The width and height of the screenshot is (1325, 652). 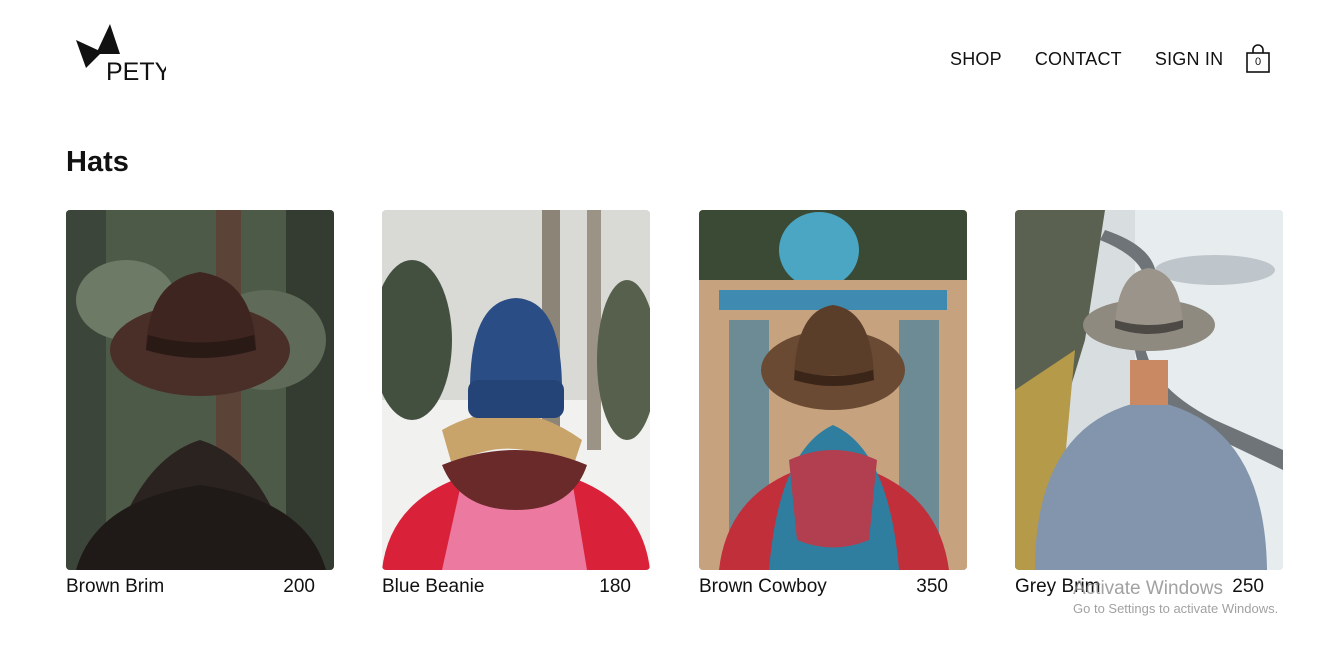 I want to click on product-card: Grey Brim 250, so click(x=1149, y=410).